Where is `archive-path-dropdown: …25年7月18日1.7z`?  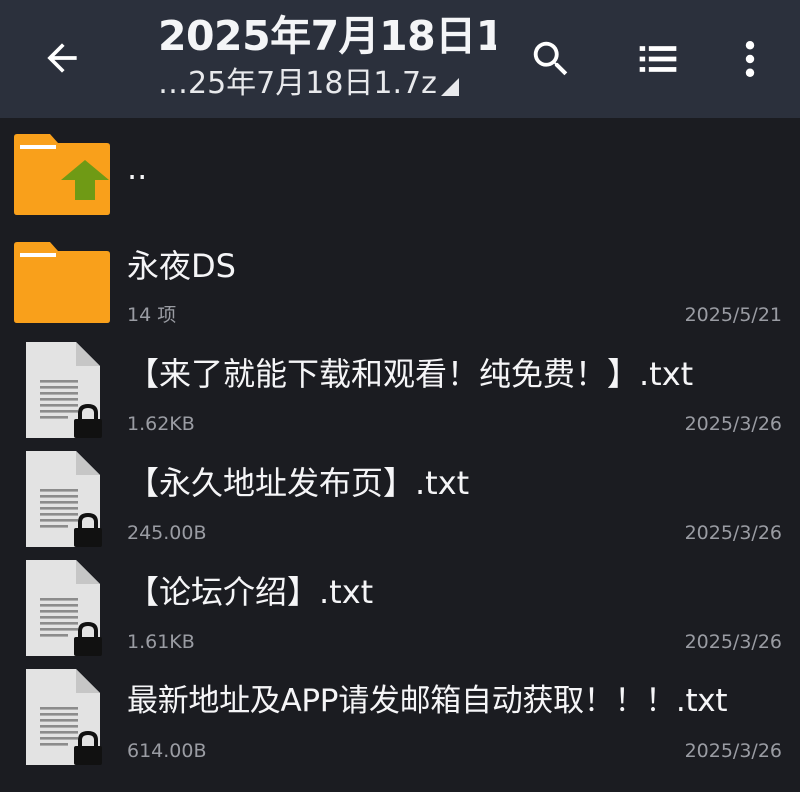
archive-path-dropdown: …25年7月18日1.7z is located at coordinates (308, 84).